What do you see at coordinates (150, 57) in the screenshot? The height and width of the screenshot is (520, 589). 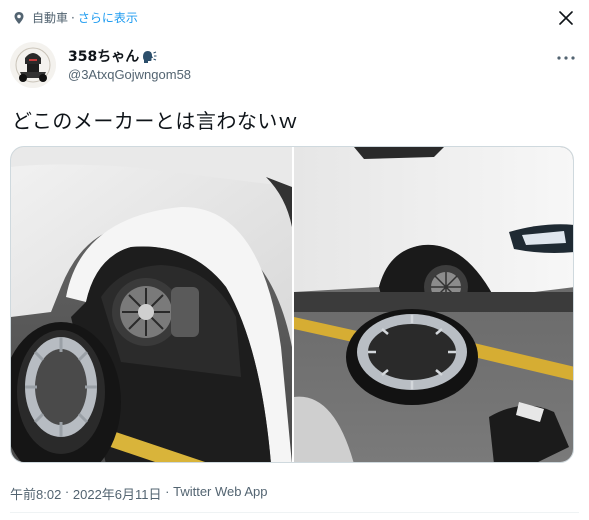 I see `speaking-head-icon` at bounding box center [150, 57].